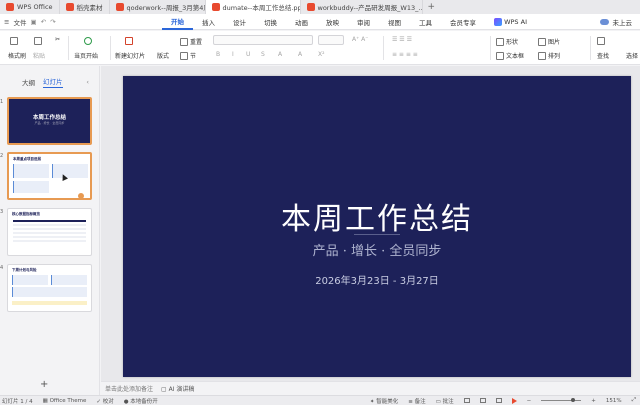  What do you see at coordinates (208, 22) in the screenshot?
I see `menu-insert: 插入` at bounding box center [208, 22].